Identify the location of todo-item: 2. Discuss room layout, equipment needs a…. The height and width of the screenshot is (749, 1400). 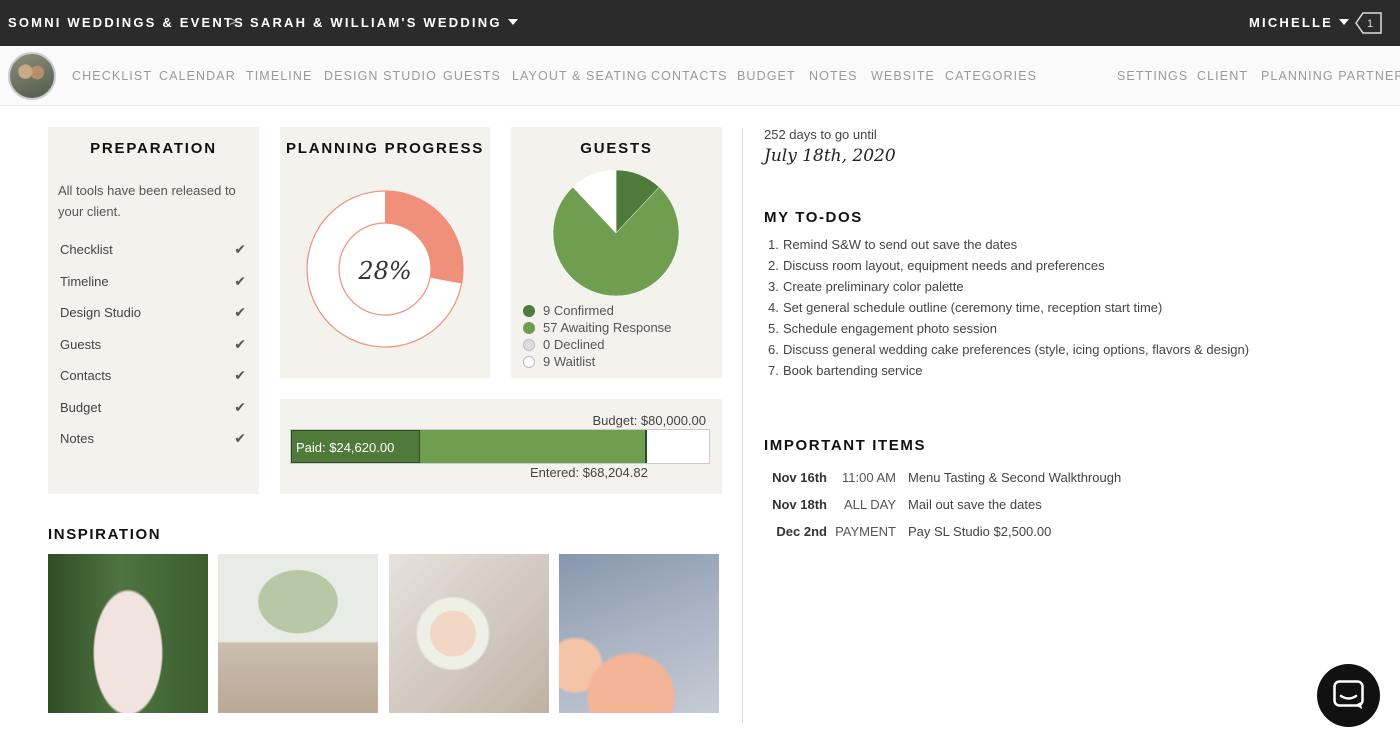
(936, 265).